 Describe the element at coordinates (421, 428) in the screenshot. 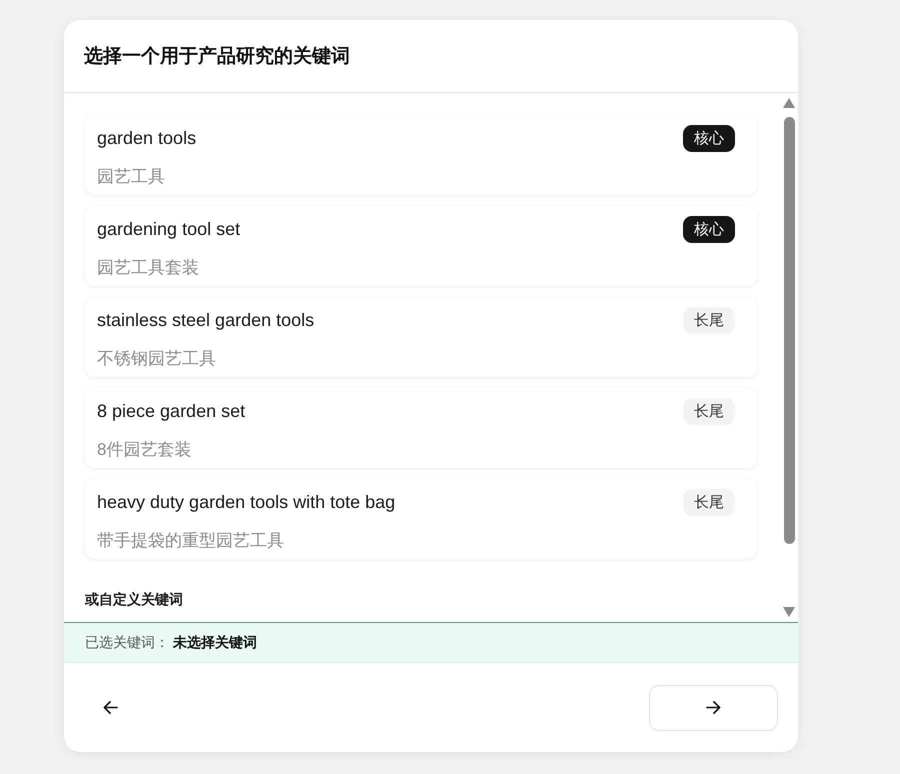

I see `keyword-card: 8 piece garden set 长尾 8件园艺套装` at that location.